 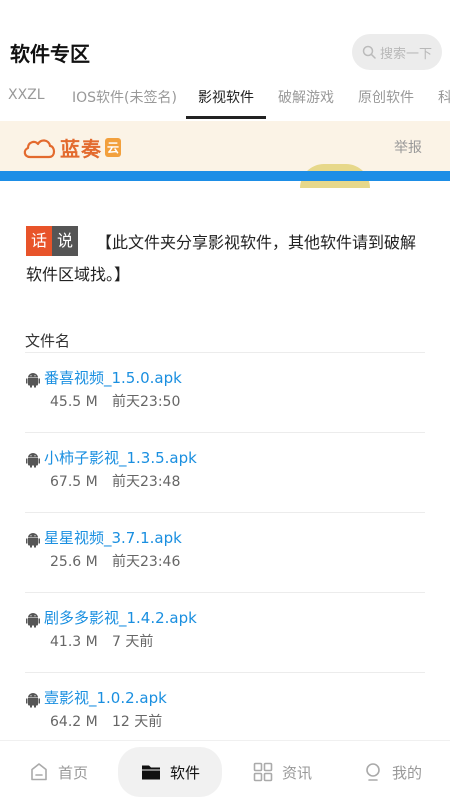 What do you see at coordinates (113, 537) in the screenshot?
I see `file-name-link: 星星视频_3.7.1.apk` at bounding box center [113, 537].